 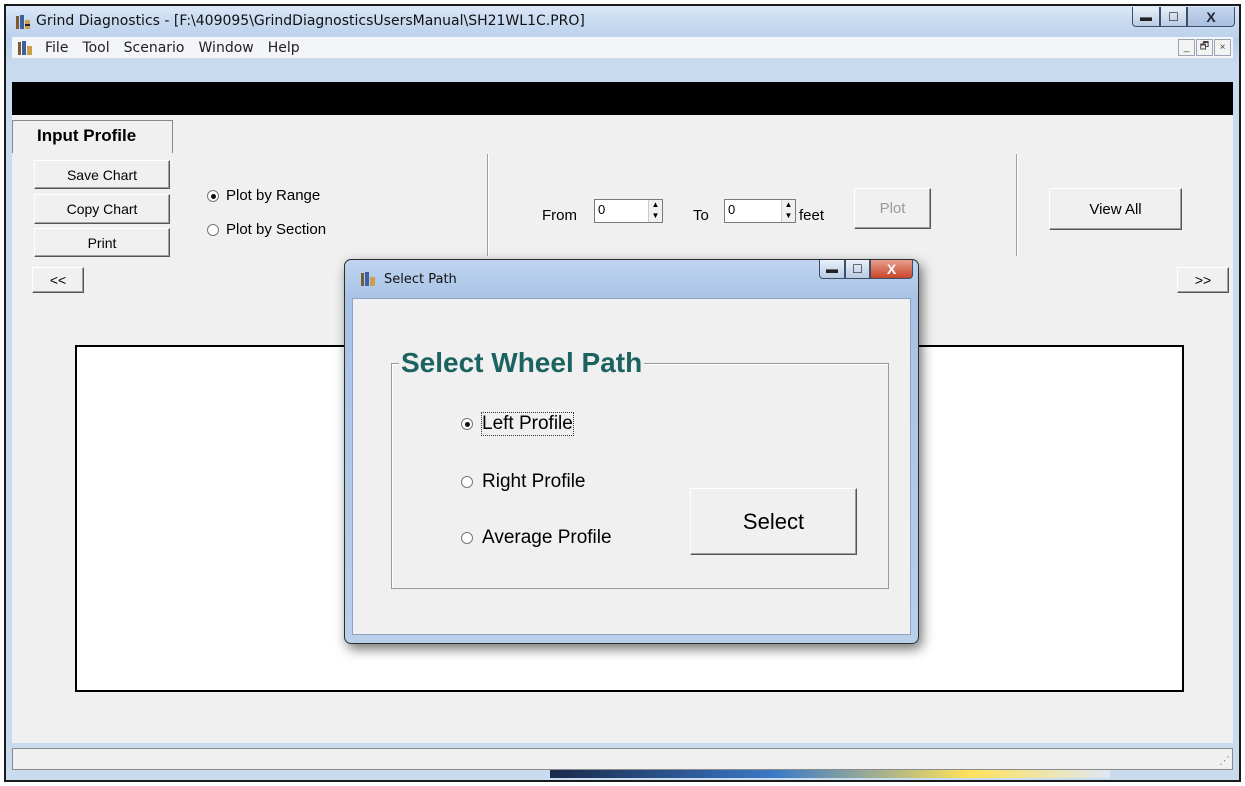 I want to click on prev-page-button: <<, so click(x=58, y=280).